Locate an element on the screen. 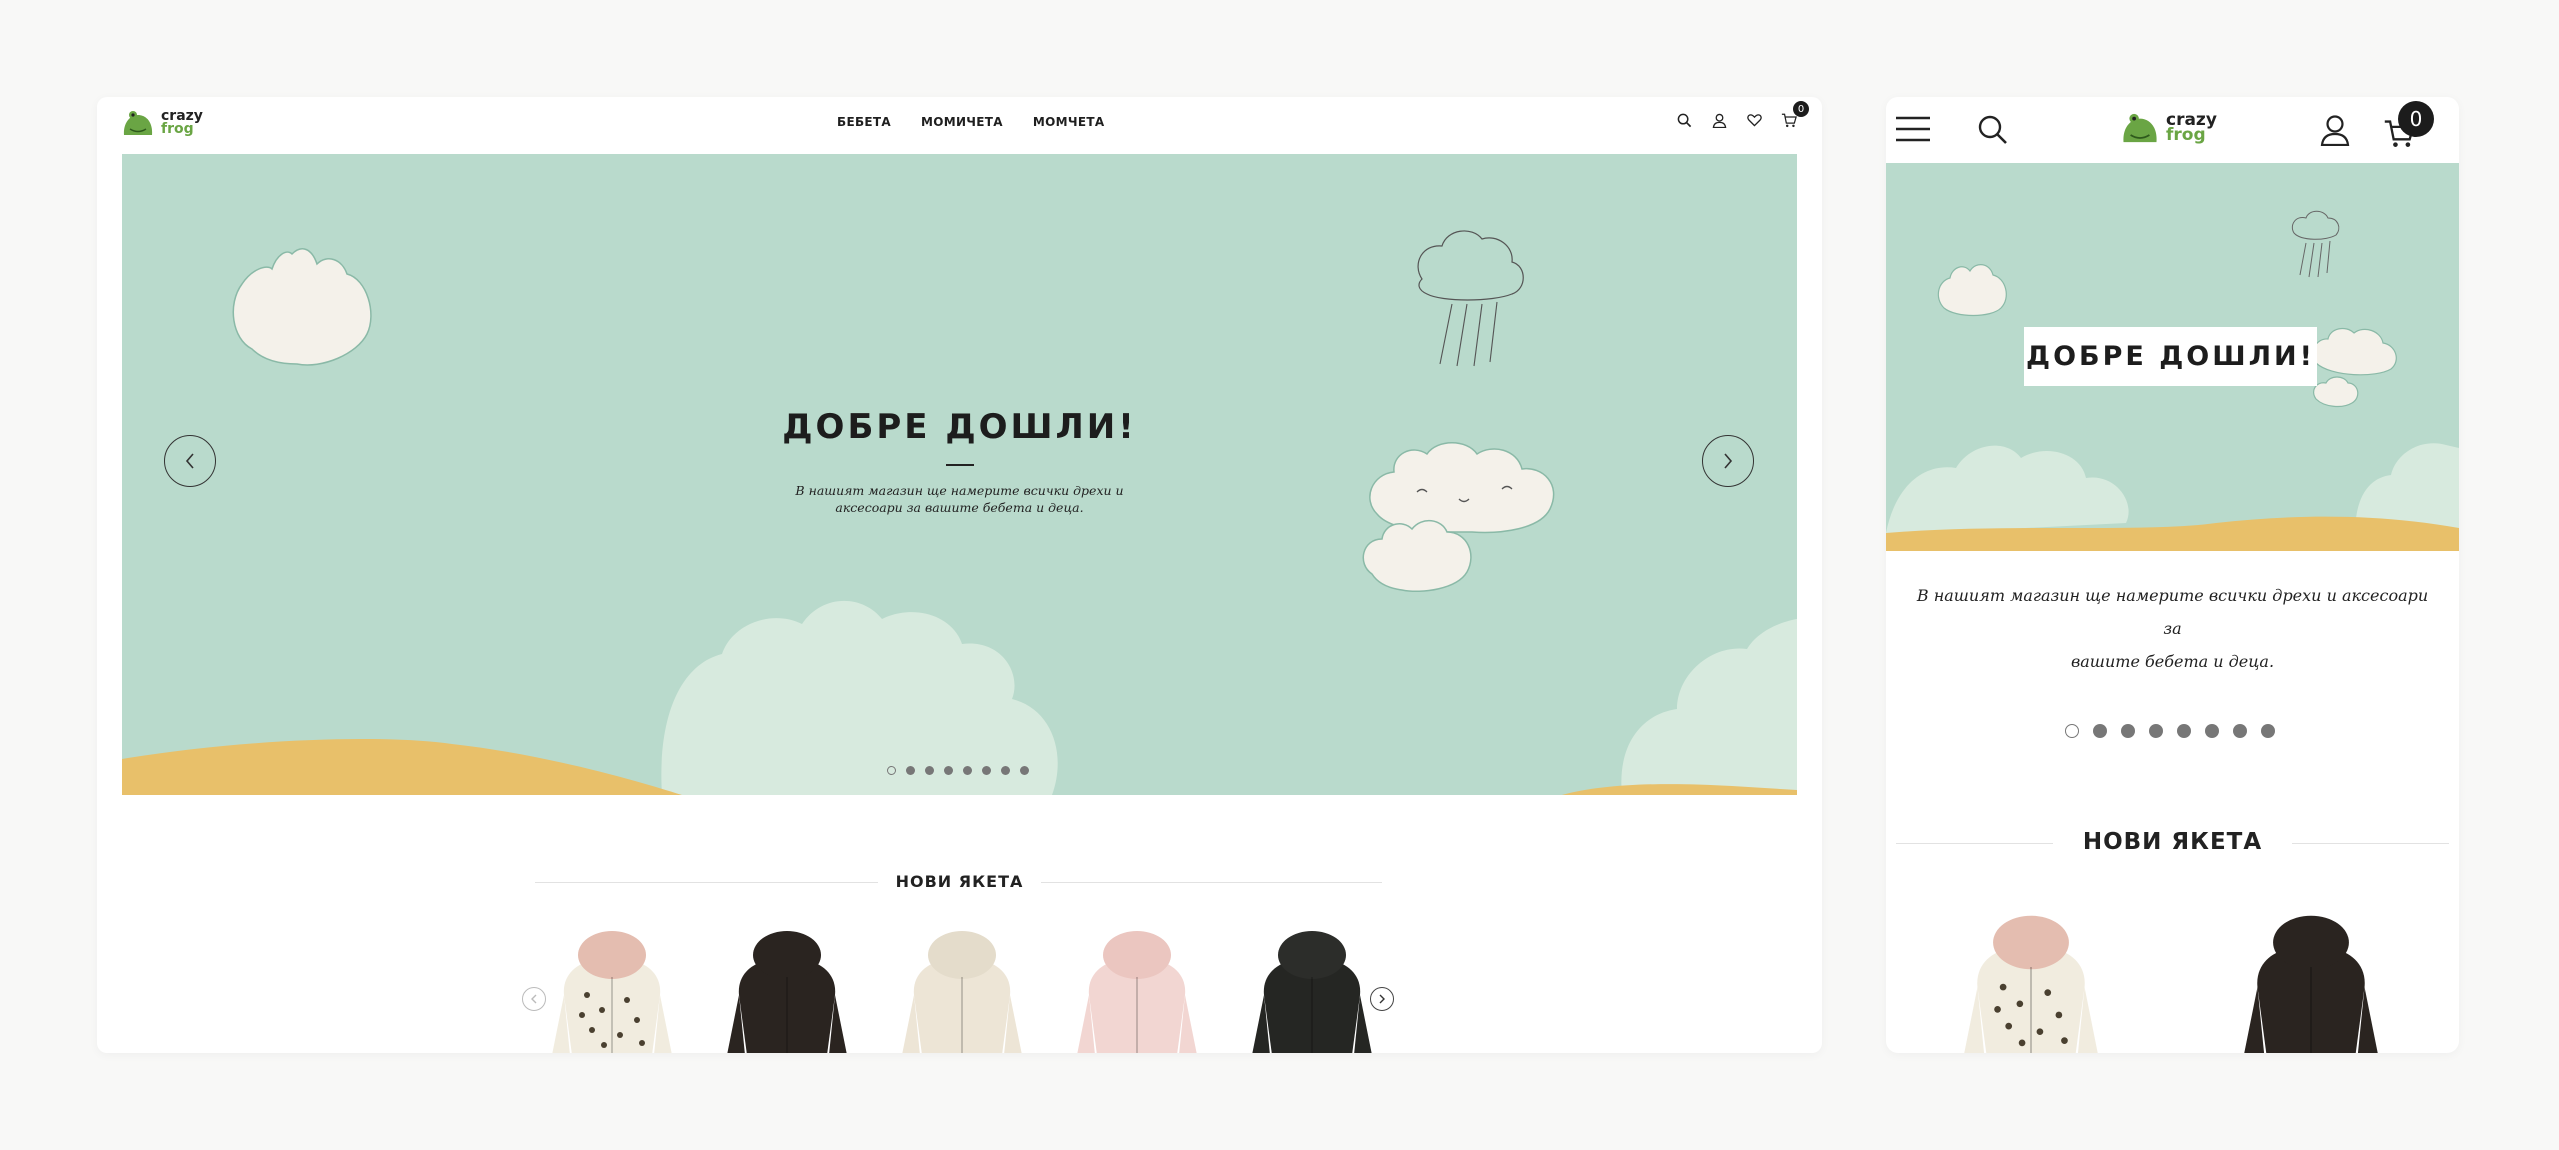  mobile-hero: ДОБРЕ ДОШЛИ! is located at coordinates (2172, 357).